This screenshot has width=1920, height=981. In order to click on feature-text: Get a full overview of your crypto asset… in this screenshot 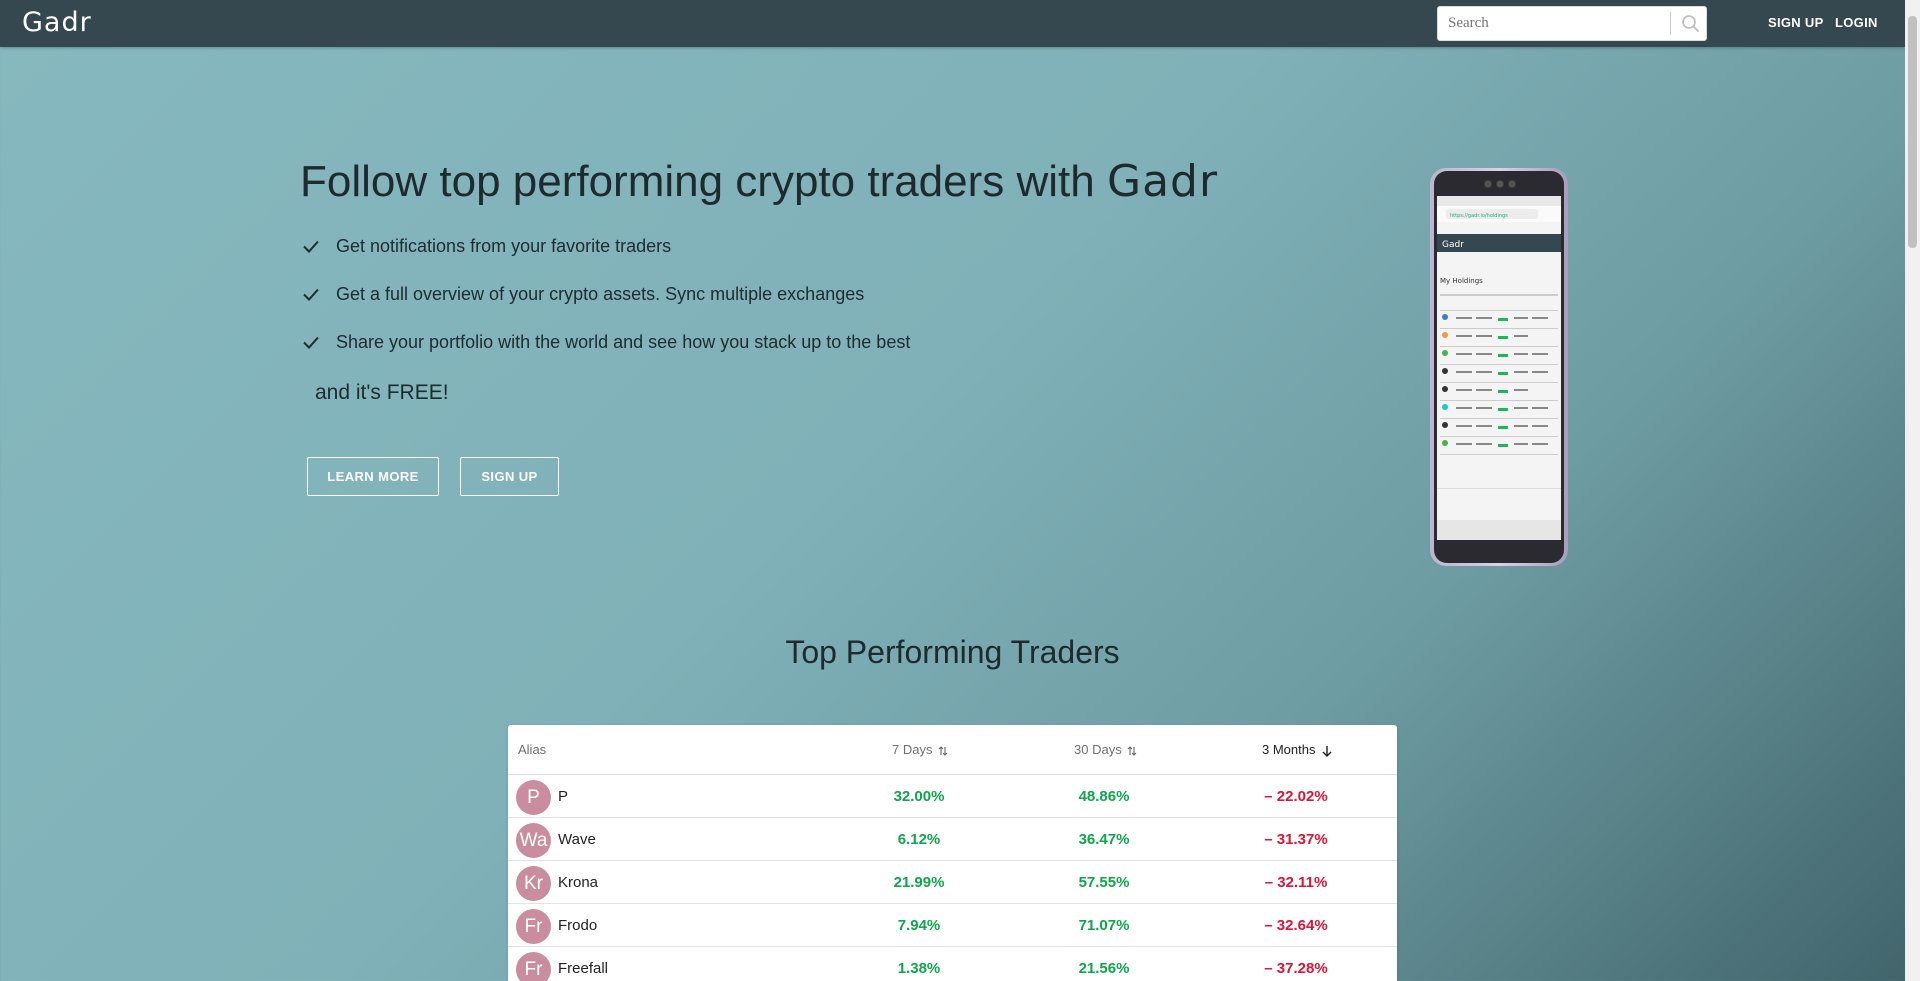, I will do `click(600, 293)`.